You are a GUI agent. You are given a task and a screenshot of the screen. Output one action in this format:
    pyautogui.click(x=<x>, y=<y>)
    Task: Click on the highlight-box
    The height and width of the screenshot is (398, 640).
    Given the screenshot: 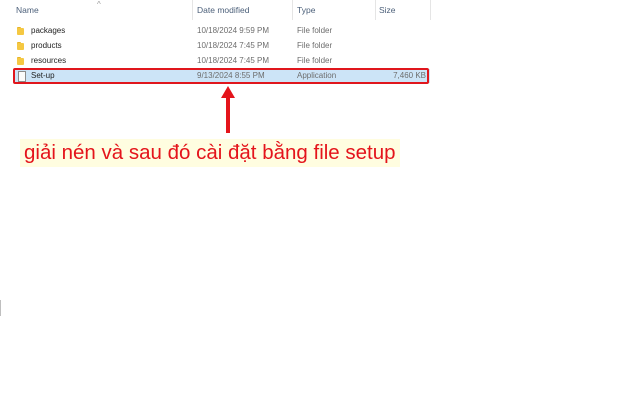 What is the action you would take?
    pyautogui.click(x=221, y=76)
    